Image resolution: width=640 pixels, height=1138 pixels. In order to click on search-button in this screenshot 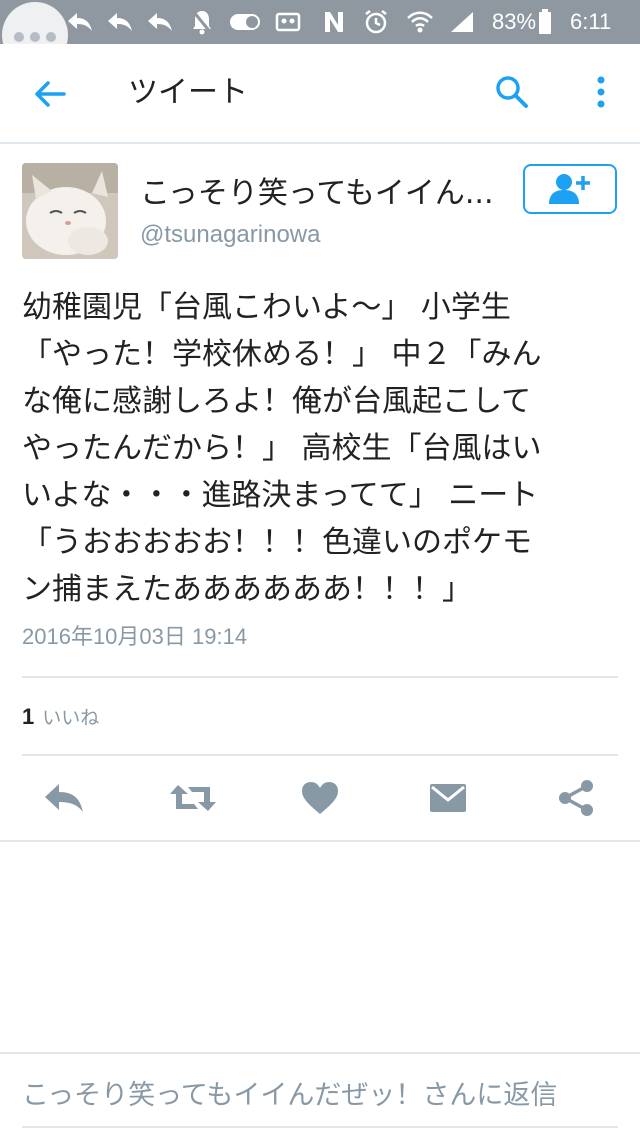, I will do `click(512, 92)`.